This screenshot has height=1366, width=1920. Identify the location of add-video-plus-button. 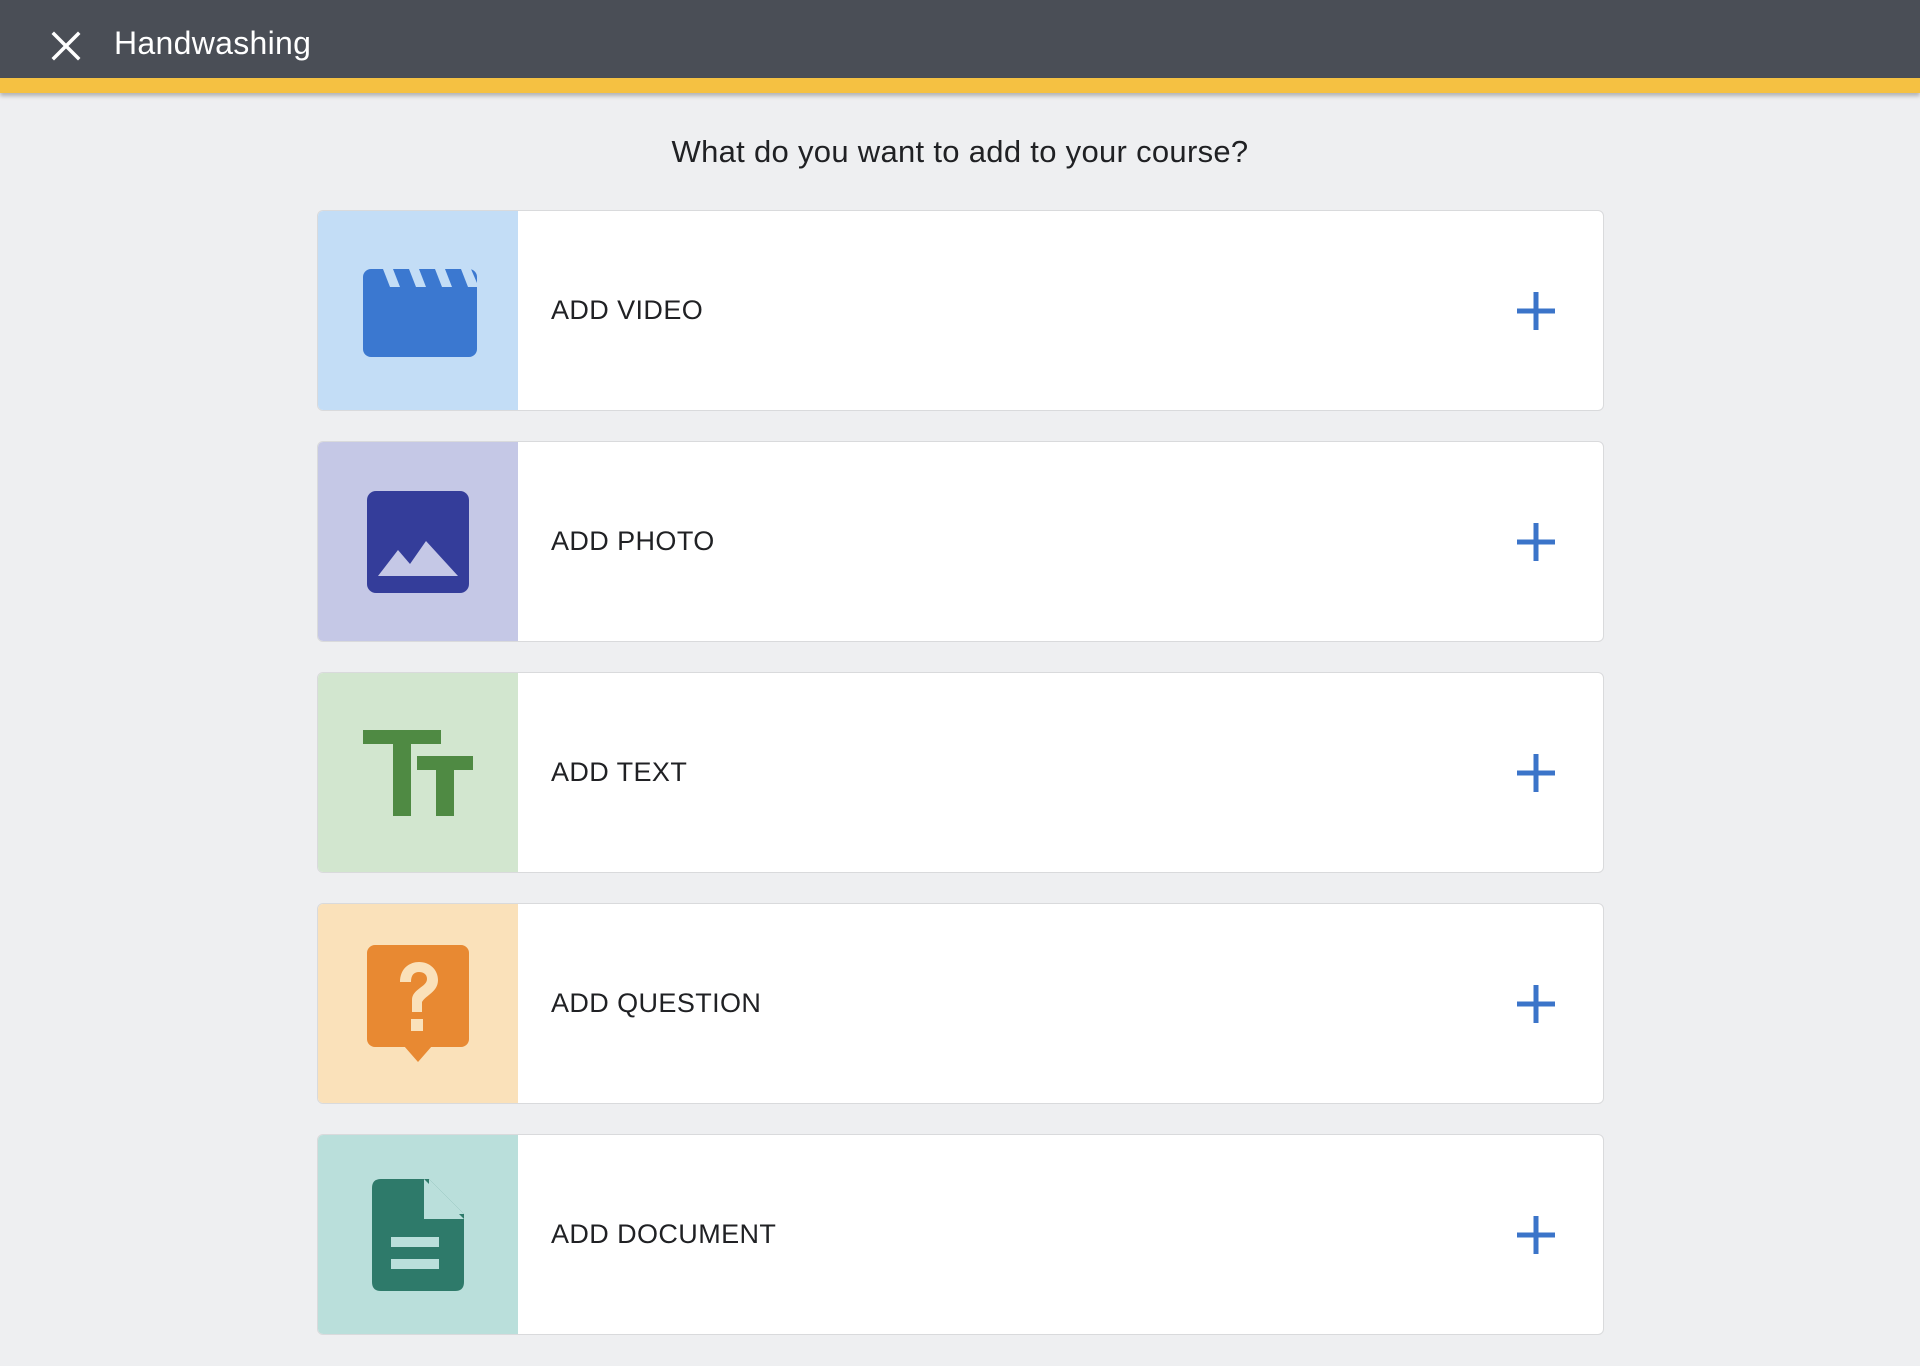
(1536, 311).